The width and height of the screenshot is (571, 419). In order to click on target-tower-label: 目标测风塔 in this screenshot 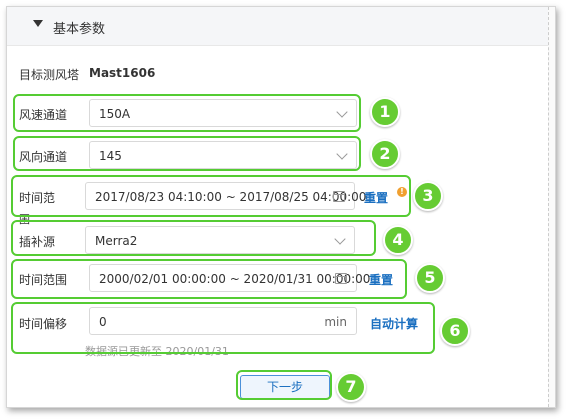, I will do `click(49, 75)`.